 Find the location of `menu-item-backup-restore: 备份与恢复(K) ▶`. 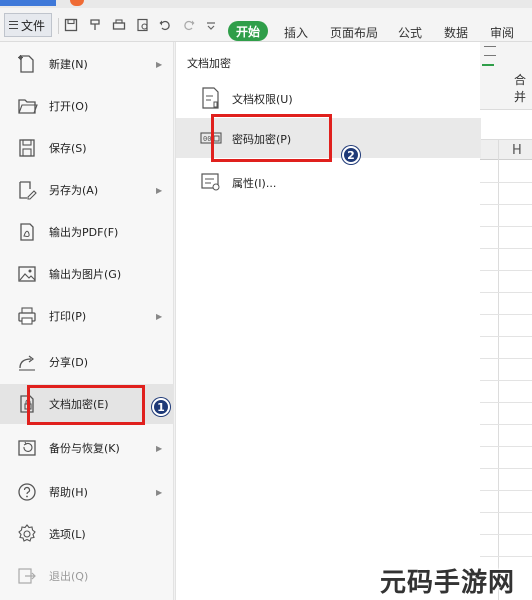

menu-item-backup-restore: 备份与恢复(K) ▶ is located at coordinates (87, 448).